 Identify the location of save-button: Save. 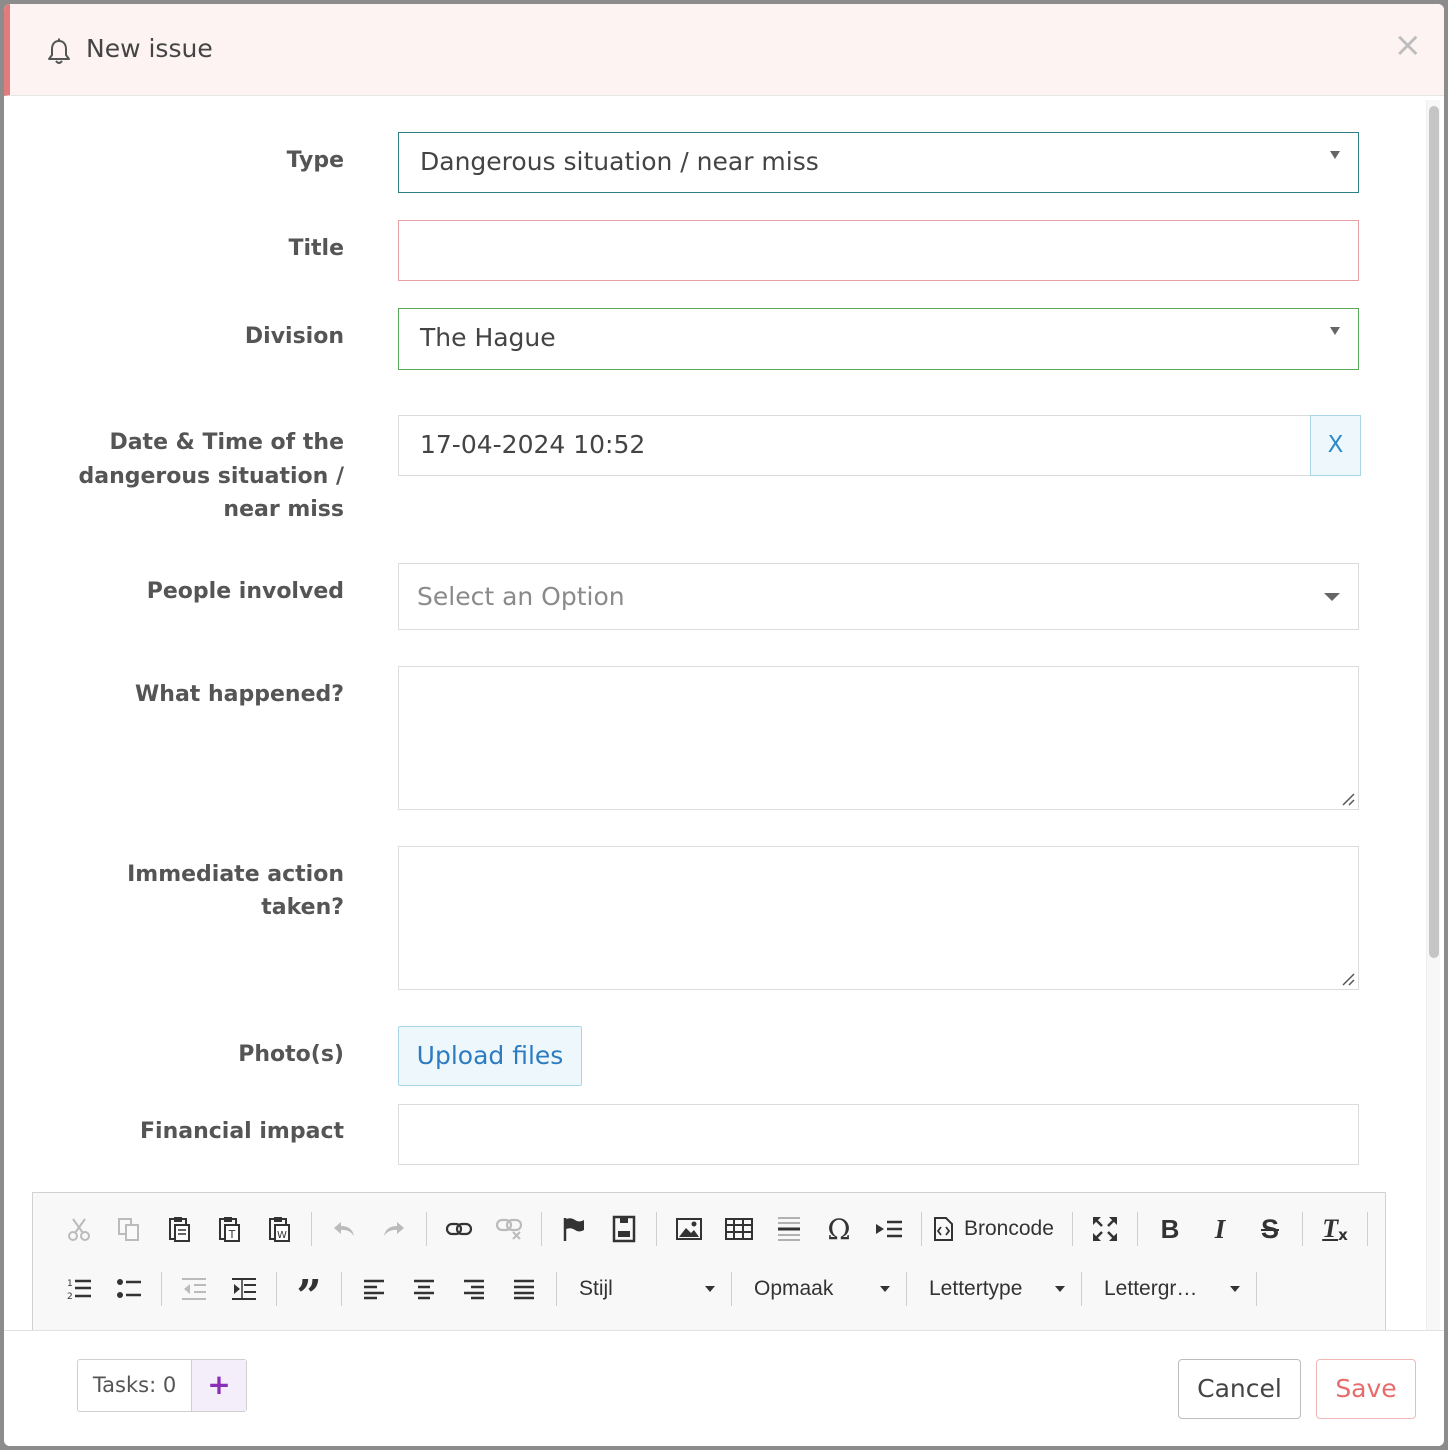
(1366, 1389).